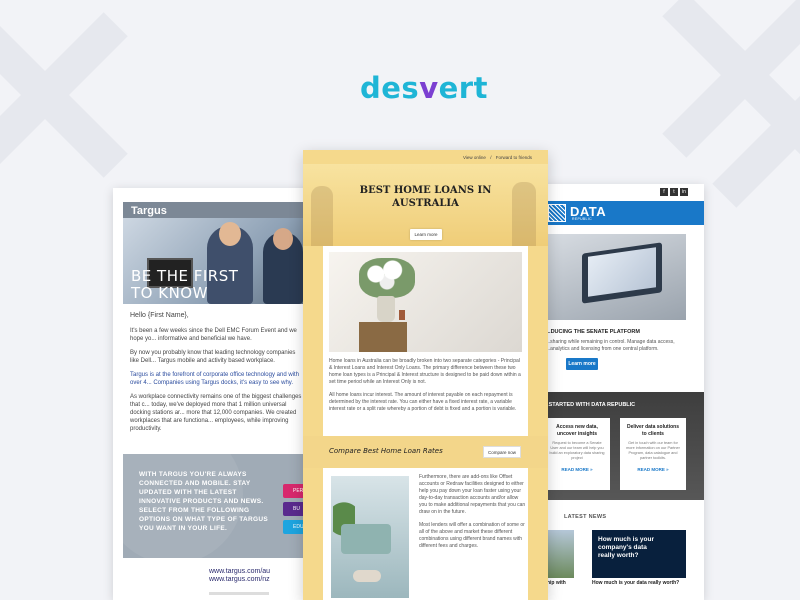 Image resolution: width=800 pixels, height=600 pixels. I want to click on laptop-hero-image, so click(616, 277).